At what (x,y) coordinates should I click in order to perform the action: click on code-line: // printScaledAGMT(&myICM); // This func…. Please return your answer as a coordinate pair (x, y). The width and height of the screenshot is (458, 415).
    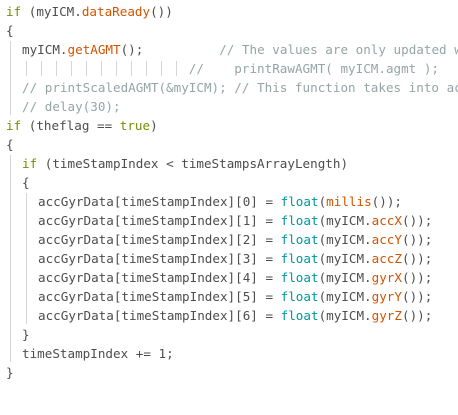
    Looking at the image, I should click on (240, 87).